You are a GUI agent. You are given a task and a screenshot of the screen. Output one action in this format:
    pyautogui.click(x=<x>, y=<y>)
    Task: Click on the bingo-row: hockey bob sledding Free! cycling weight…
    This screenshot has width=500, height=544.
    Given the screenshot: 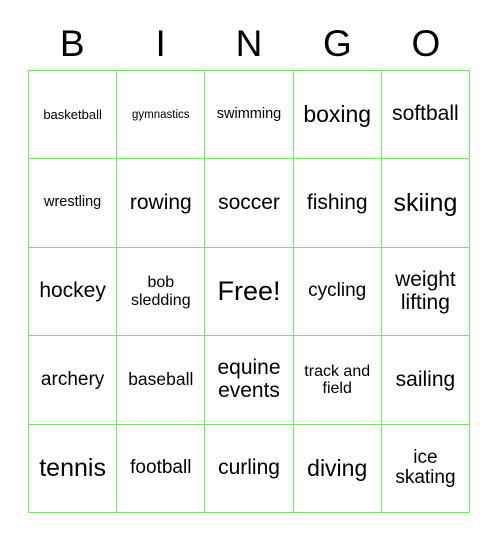 What is the action you would take?
    pyautogui.click(x=250, y=292)
    